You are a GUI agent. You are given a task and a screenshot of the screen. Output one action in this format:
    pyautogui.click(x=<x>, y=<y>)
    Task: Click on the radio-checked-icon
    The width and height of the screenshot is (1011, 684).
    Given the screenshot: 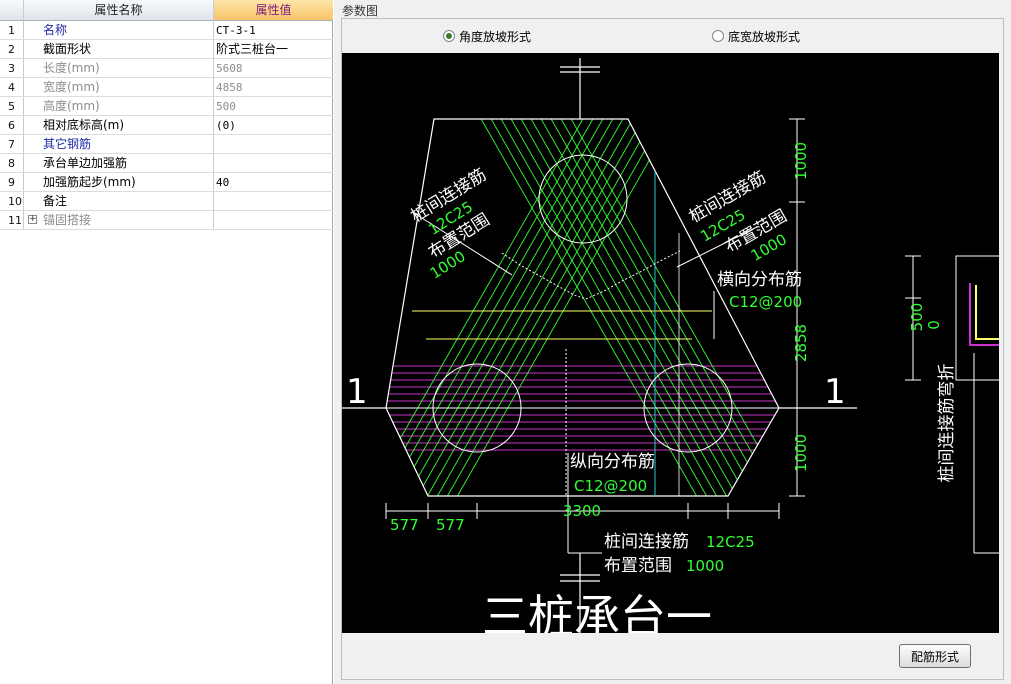 What is the action you would take?
    pyautogui.click(x=449, y=36)
    